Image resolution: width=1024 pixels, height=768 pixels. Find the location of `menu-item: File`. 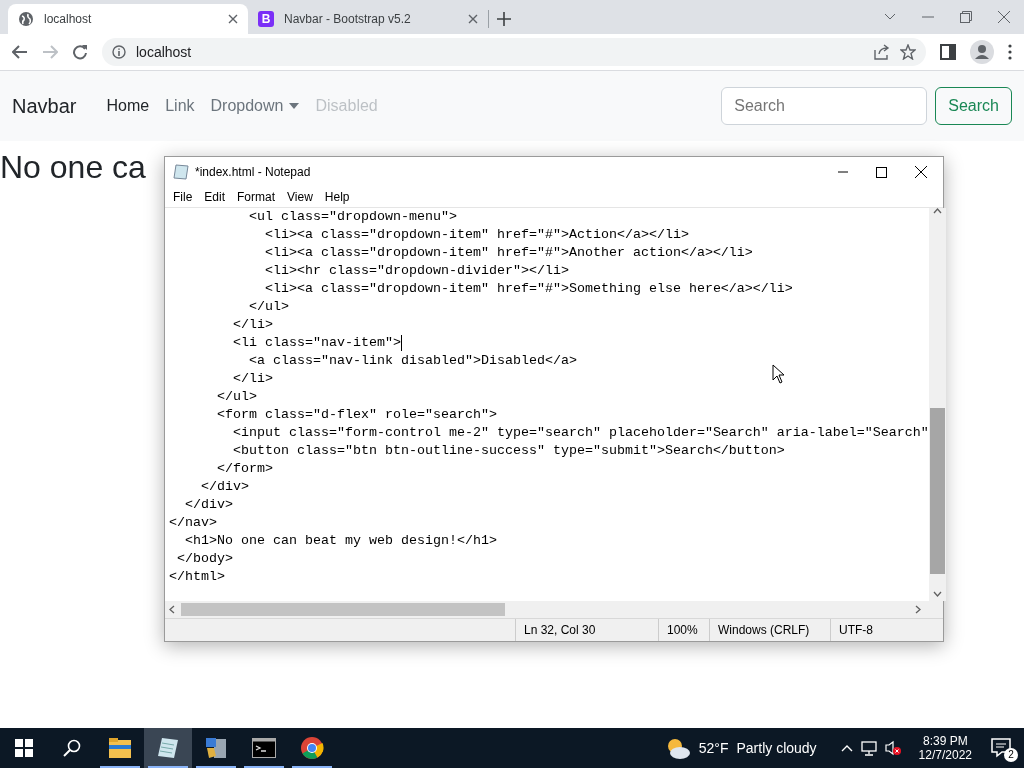

menu-item: File is located at coordinates (183, 197).